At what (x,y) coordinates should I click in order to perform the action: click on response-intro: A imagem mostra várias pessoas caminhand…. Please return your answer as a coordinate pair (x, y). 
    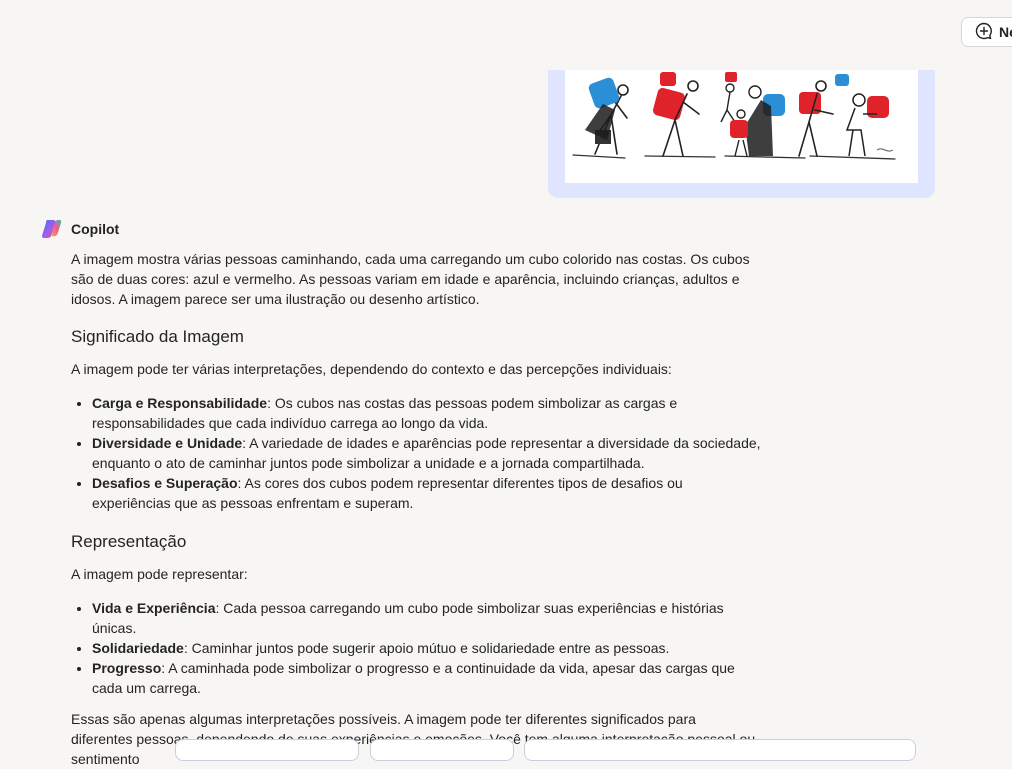
    Looking at the image, I should click on (410, 279).